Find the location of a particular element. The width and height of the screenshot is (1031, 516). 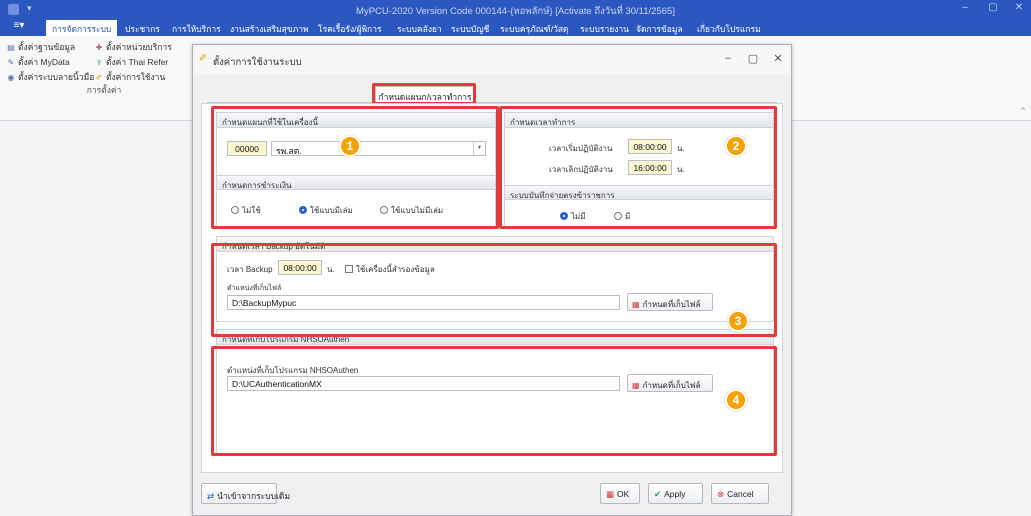

apply-button: ✔ Apply is located at coordinates (675, 493).